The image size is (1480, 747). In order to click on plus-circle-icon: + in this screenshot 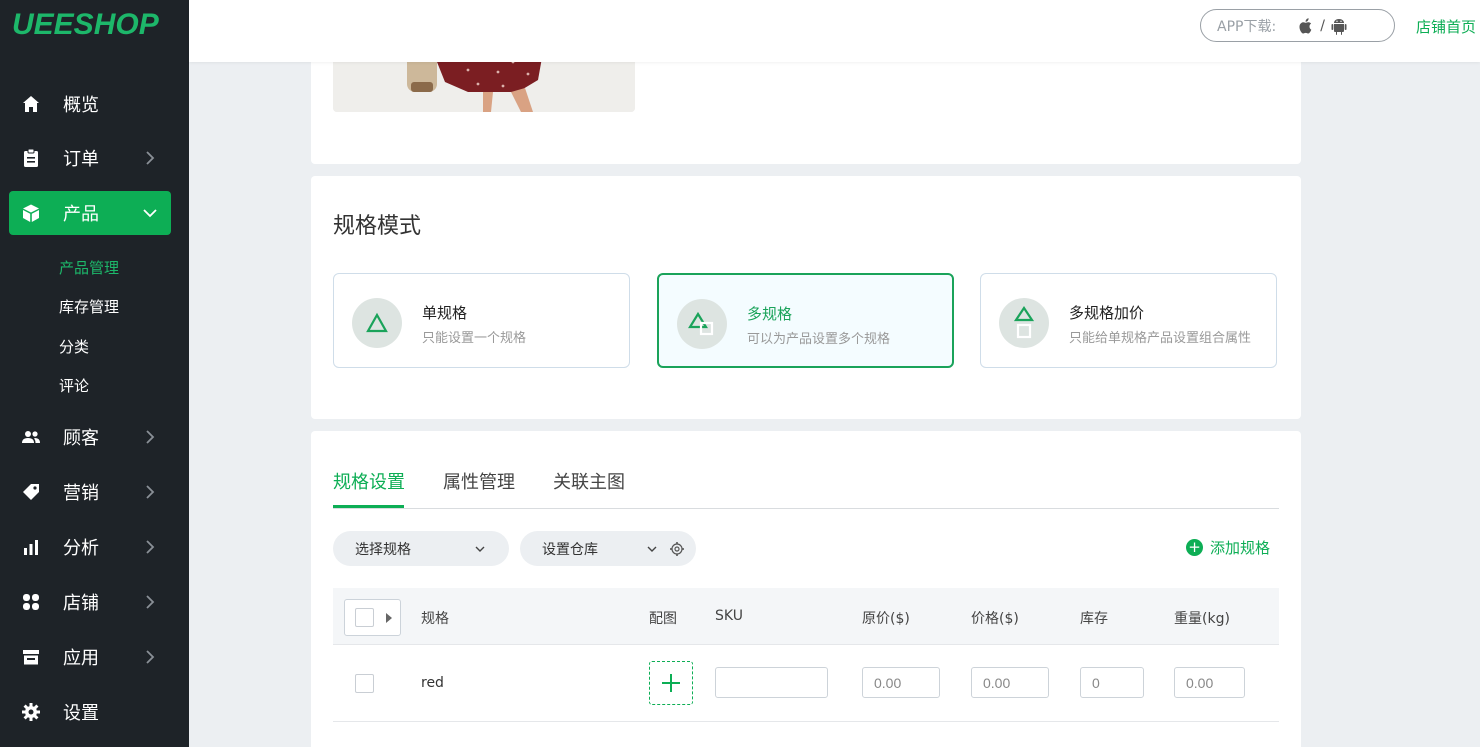, I will do `click(1194, 547)`.